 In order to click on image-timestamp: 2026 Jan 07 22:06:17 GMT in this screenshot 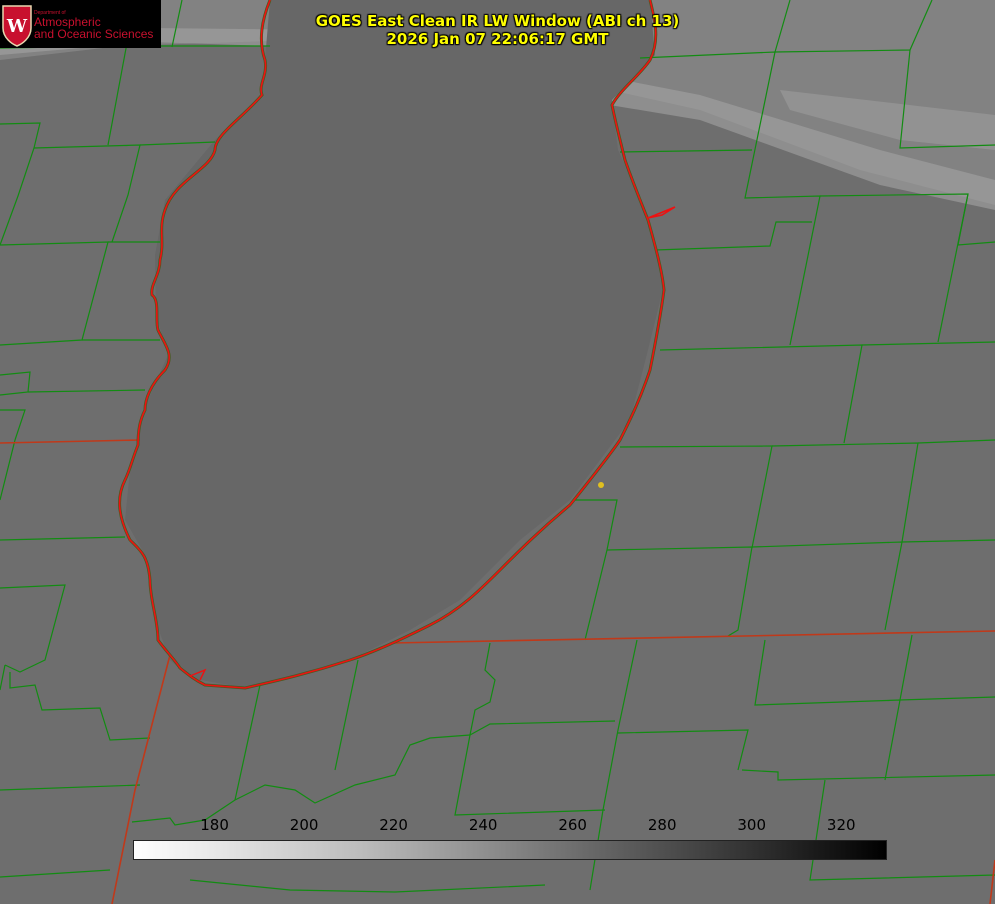, I will do `click(497, 39)`.